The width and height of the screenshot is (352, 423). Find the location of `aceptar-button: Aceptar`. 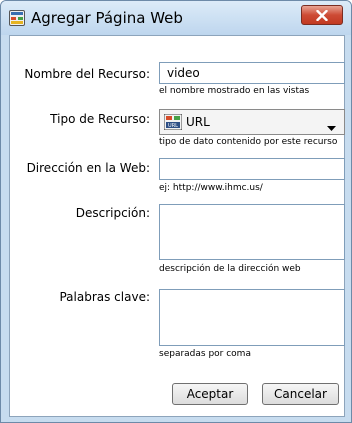

aceptar-button: Aceptar is located at coordinates (210, 394).